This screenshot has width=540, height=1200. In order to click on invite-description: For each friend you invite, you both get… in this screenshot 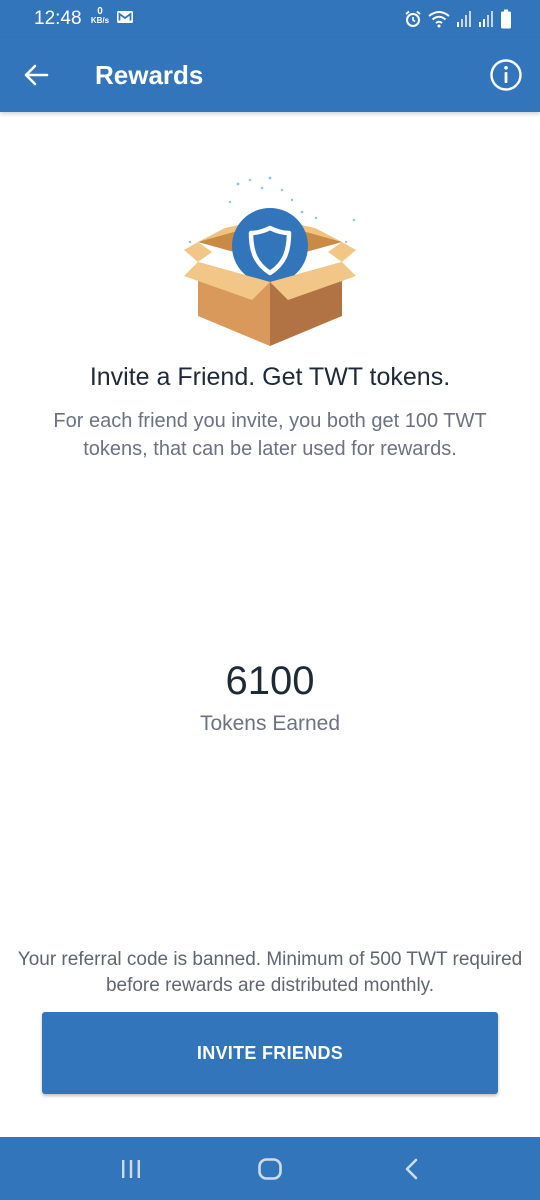, I will do `click(270, 435)`.